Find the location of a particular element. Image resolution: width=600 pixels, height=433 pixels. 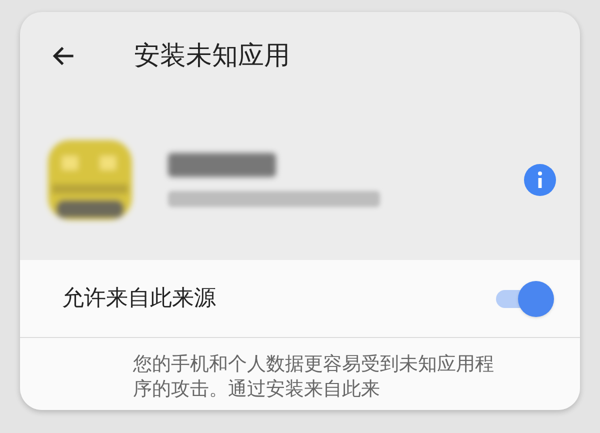

description-line: 您的手机和个人数据更容易受到未知应用程 is located at coordinates (314, 364).